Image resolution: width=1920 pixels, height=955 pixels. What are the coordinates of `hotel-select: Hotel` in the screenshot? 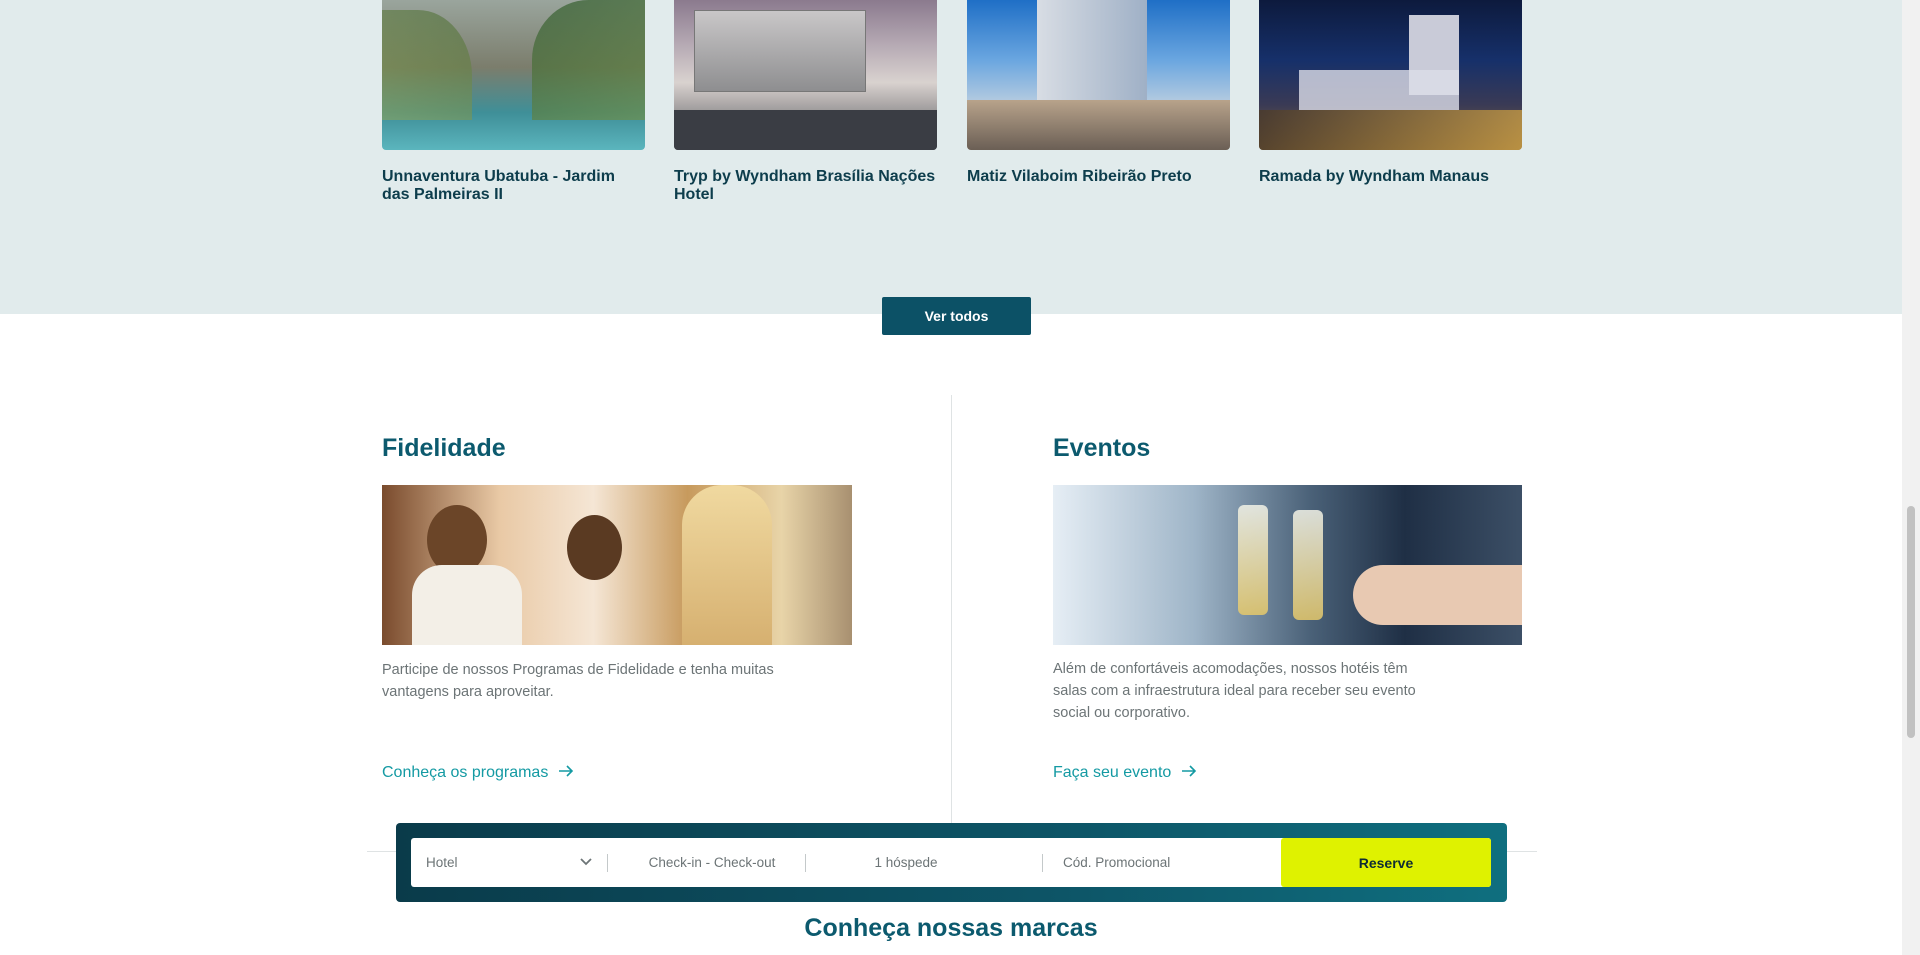 It's located at (513, 862).